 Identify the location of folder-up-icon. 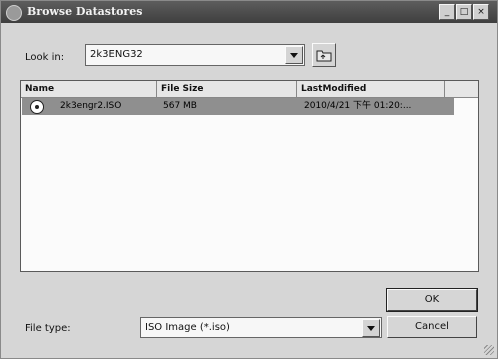
(324, 56).